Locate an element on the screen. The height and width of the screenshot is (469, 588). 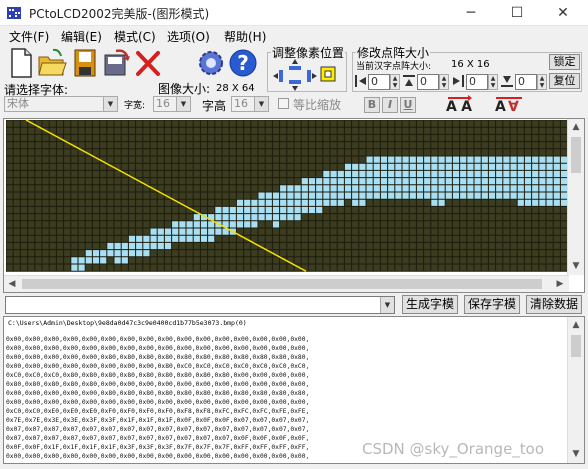
font-dropdown-value: 宋体 is located at coordinates (18, 103).